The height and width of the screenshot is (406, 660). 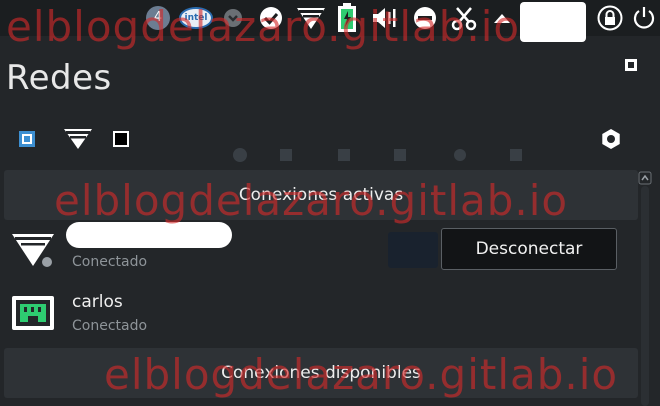 What do you see at coordinates (644, 18) in the screenshot?
I see `power-icon` at bounding box center [644, 18].